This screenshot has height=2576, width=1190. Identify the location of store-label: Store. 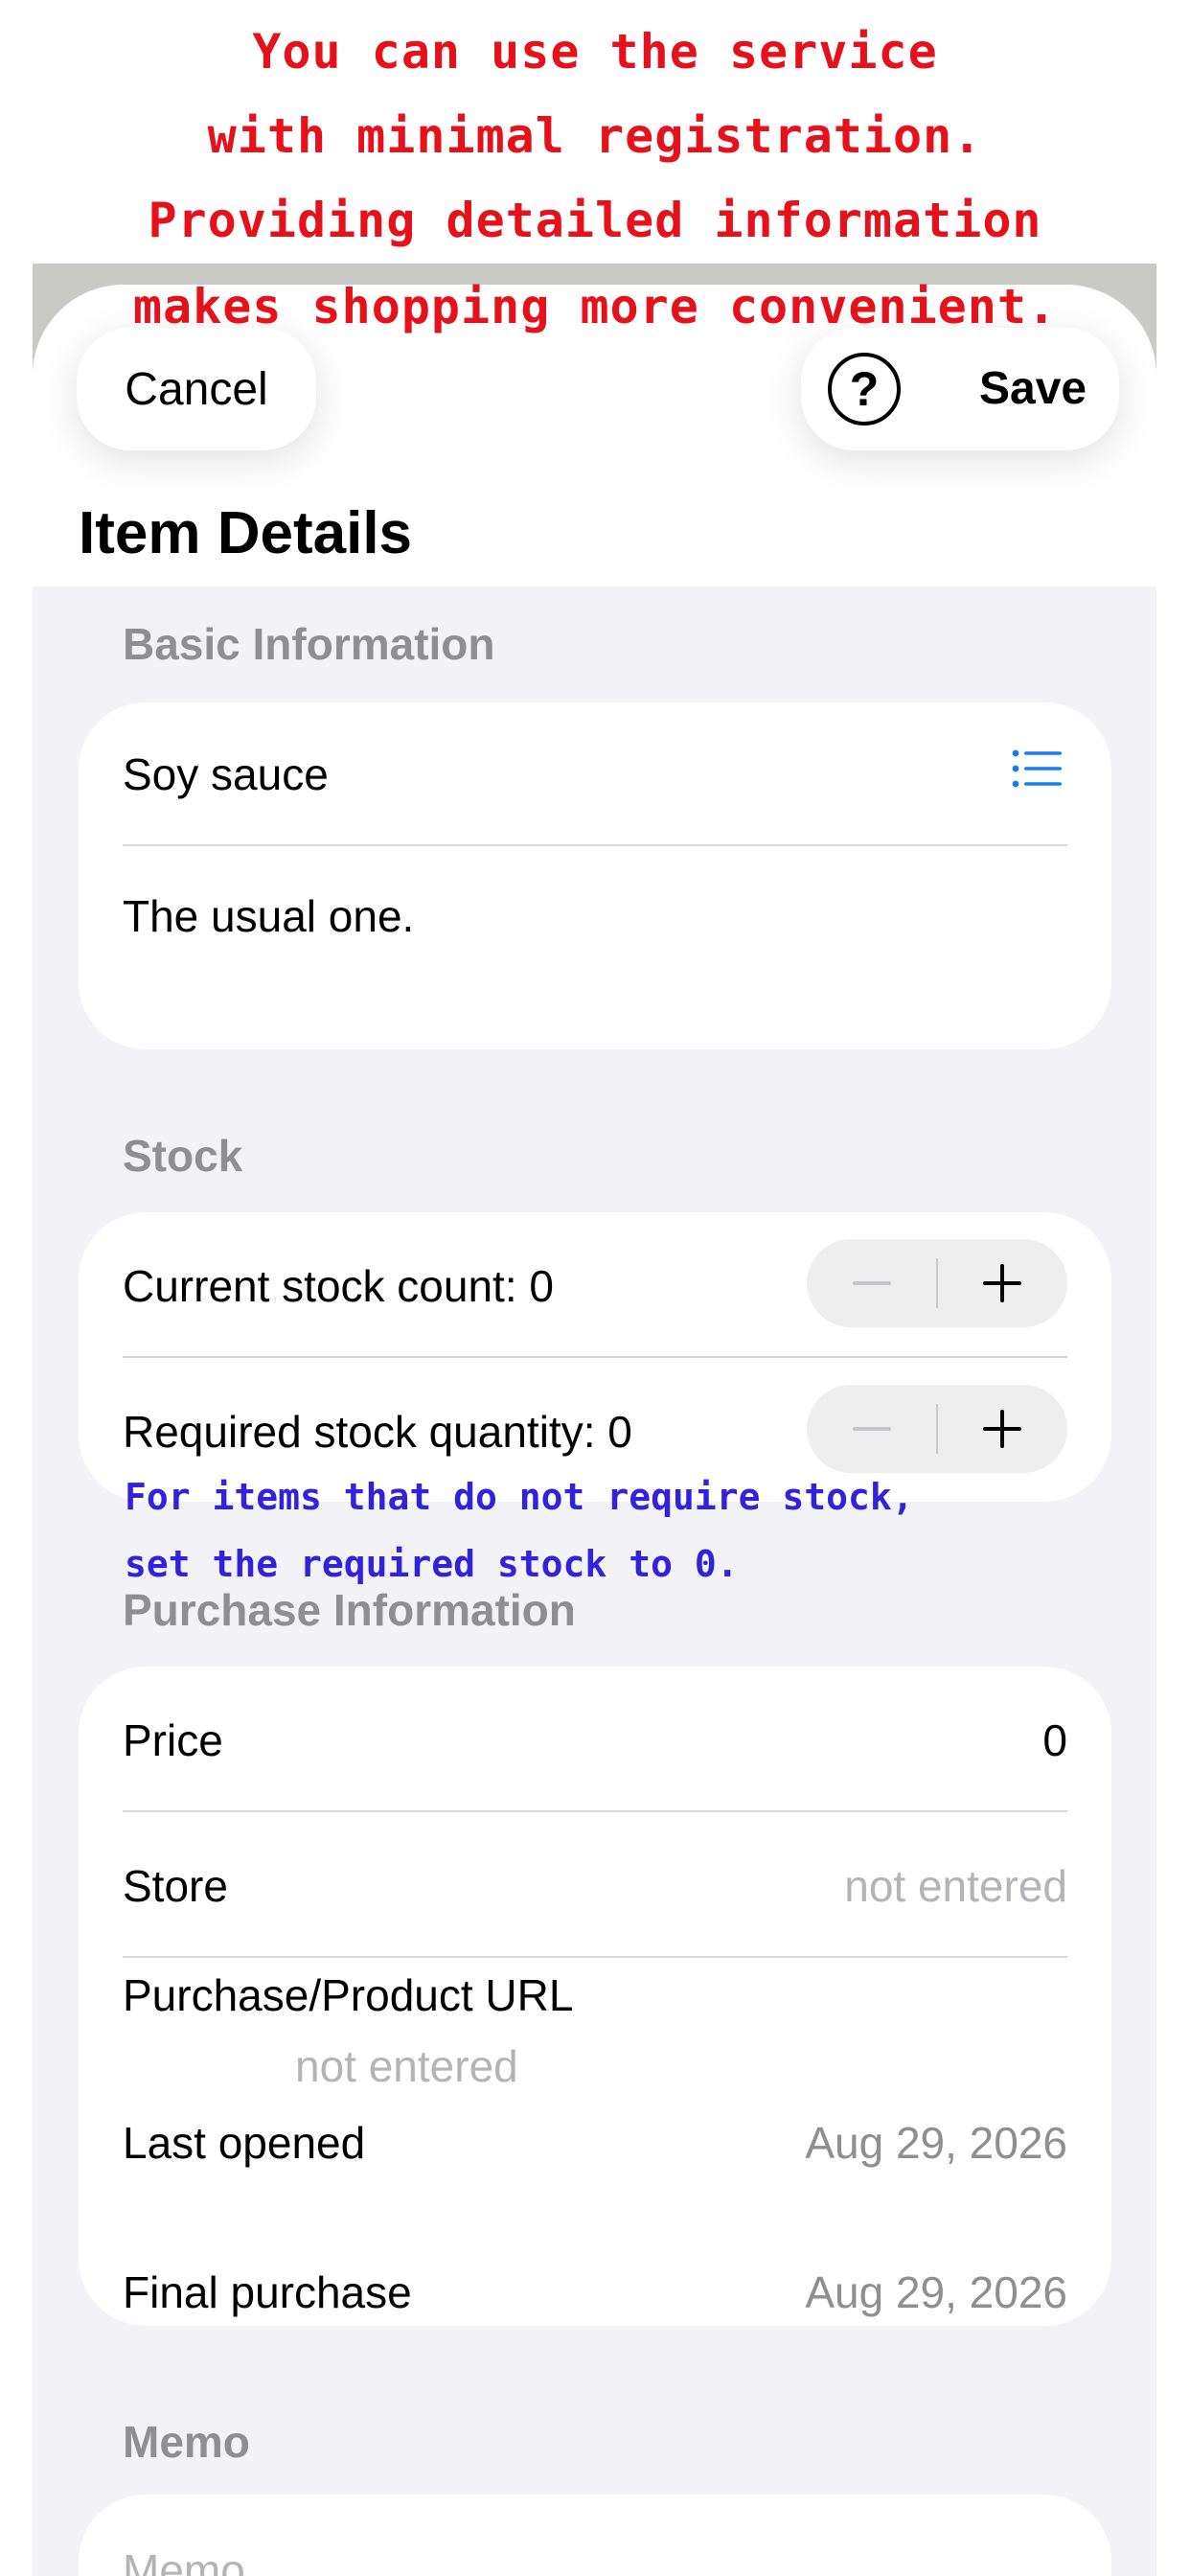
(175, 1886).